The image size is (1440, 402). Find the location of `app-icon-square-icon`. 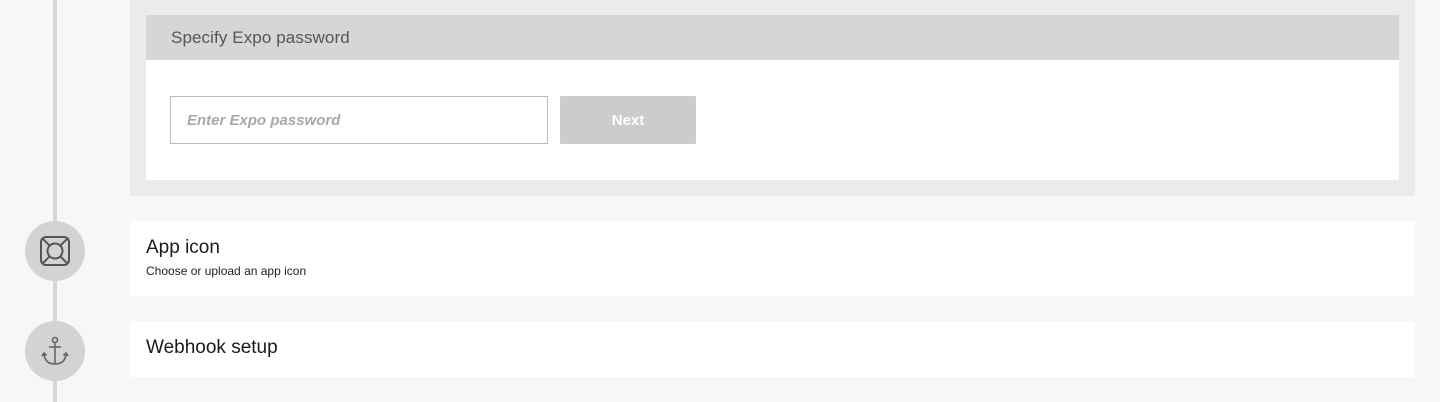

app-icon-square-icon is located at coordinates (55, 251).